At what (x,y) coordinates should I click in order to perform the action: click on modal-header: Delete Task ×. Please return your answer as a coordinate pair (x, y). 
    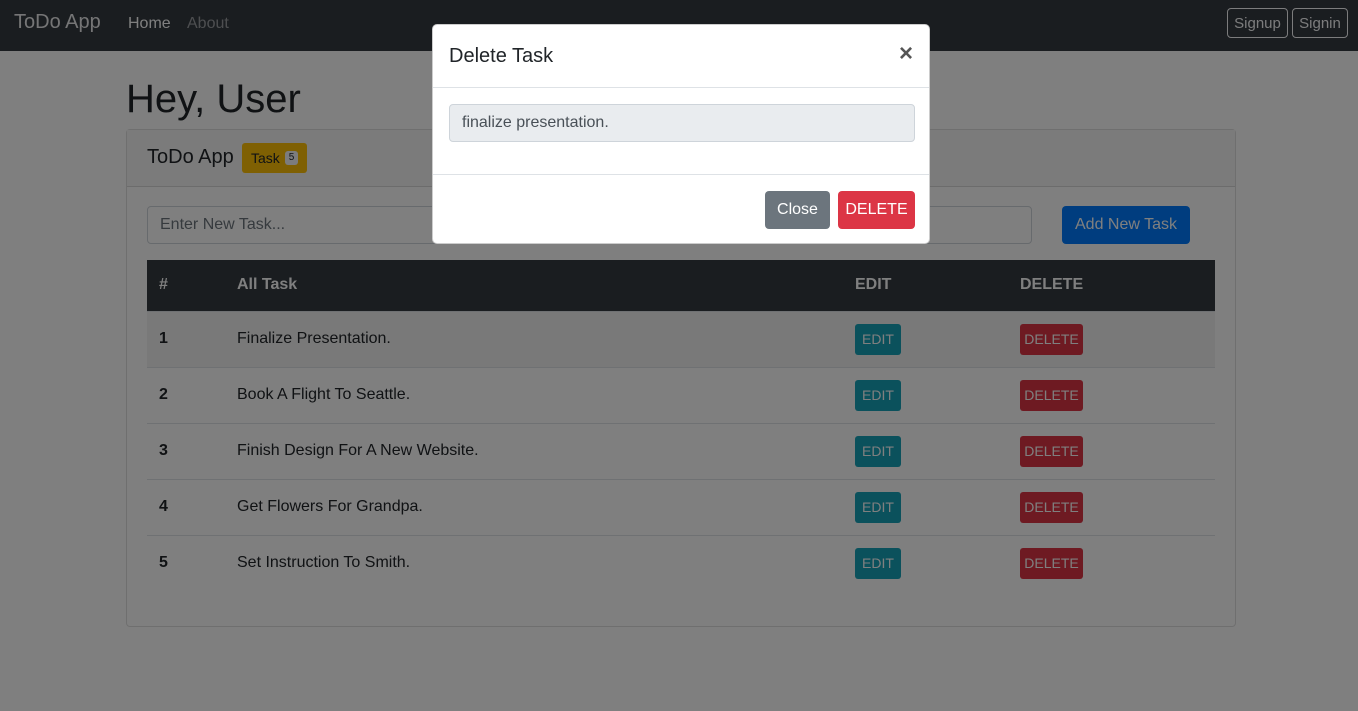
    Looking at the image, I should click on (681, 56).